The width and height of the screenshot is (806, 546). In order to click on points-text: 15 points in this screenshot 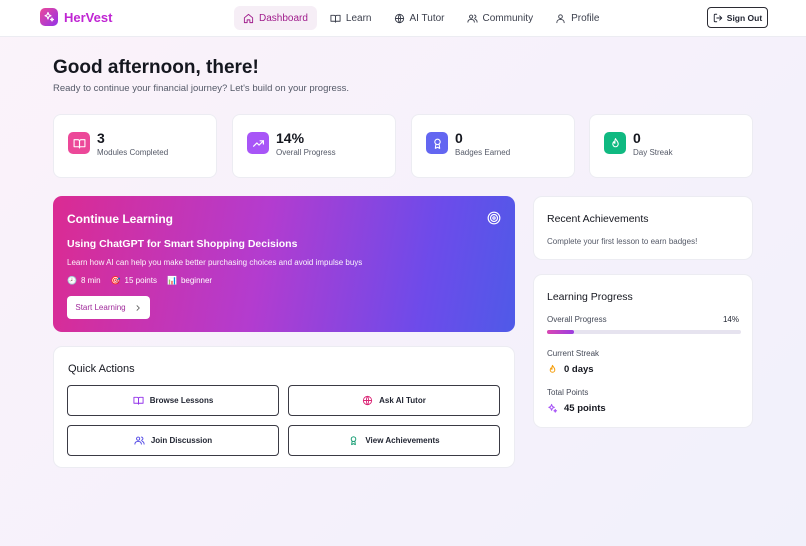, I will do `click(140, 280)`.